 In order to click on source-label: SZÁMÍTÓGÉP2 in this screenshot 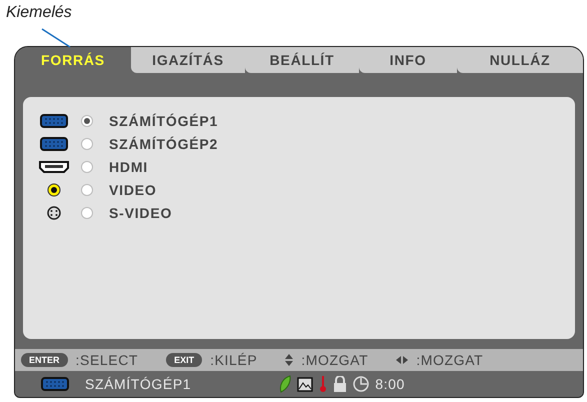, I will do `click(163, 144)`.